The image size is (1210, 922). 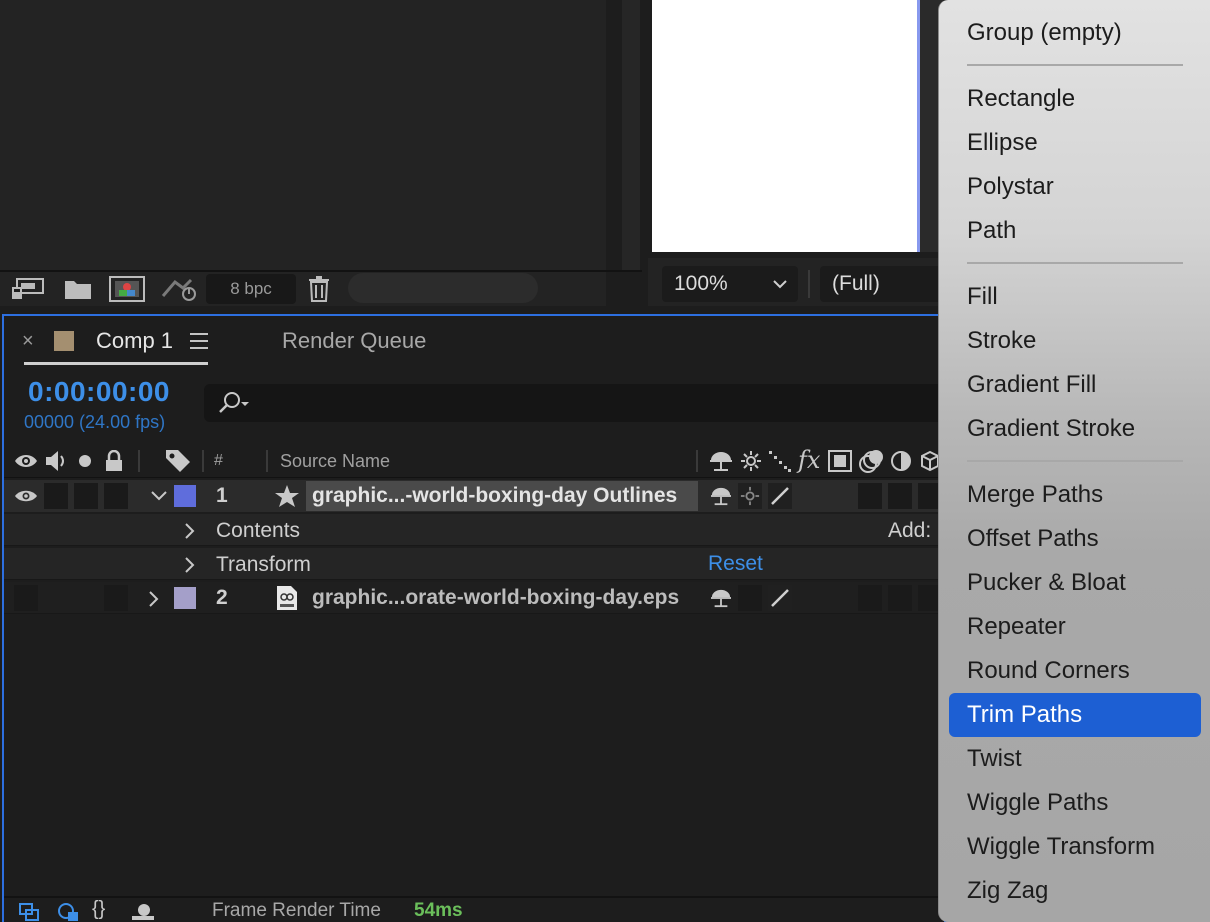 I want to click on menu-item-ellipse: Ellipse, so click(x=1075, y=143).